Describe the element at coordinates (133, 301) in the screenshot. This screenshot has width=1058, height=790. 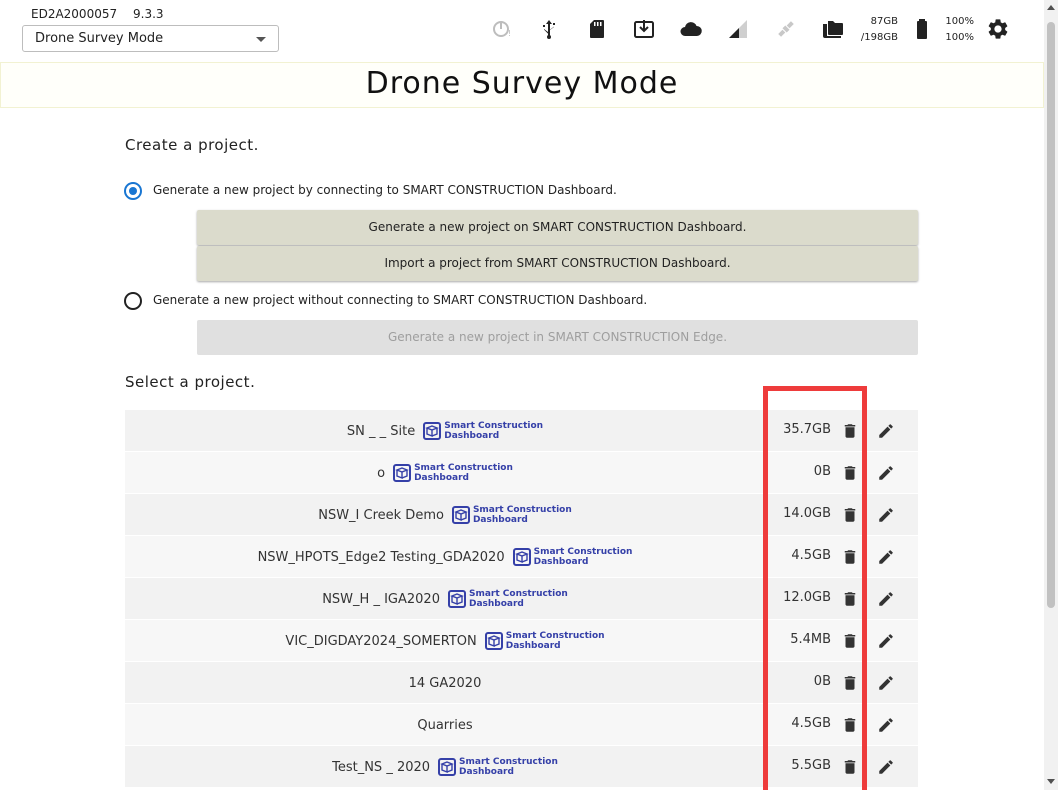
I see `radio-offline` at that location.